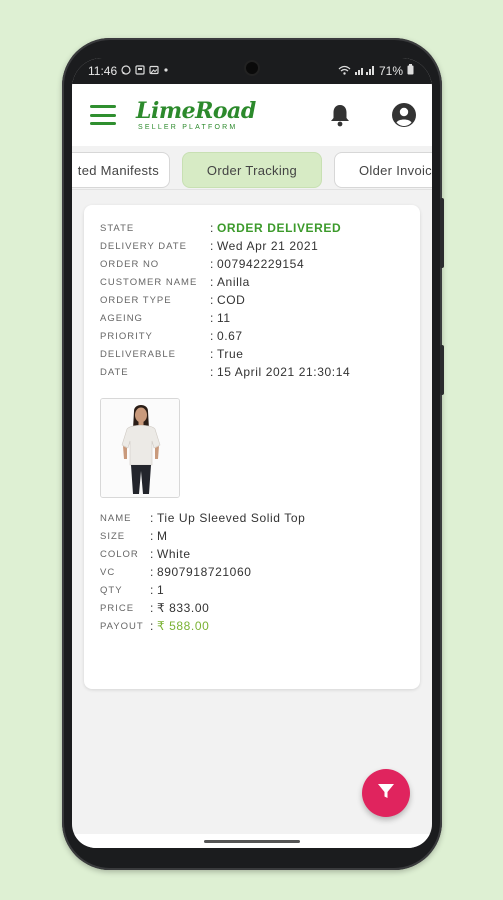 This screenshot has height=900, width=503. What do you see at coordinates (149, 282) in the screenshot?
I see `detail-label: CUSTOMER NAME` at bounding box center [149, 282].